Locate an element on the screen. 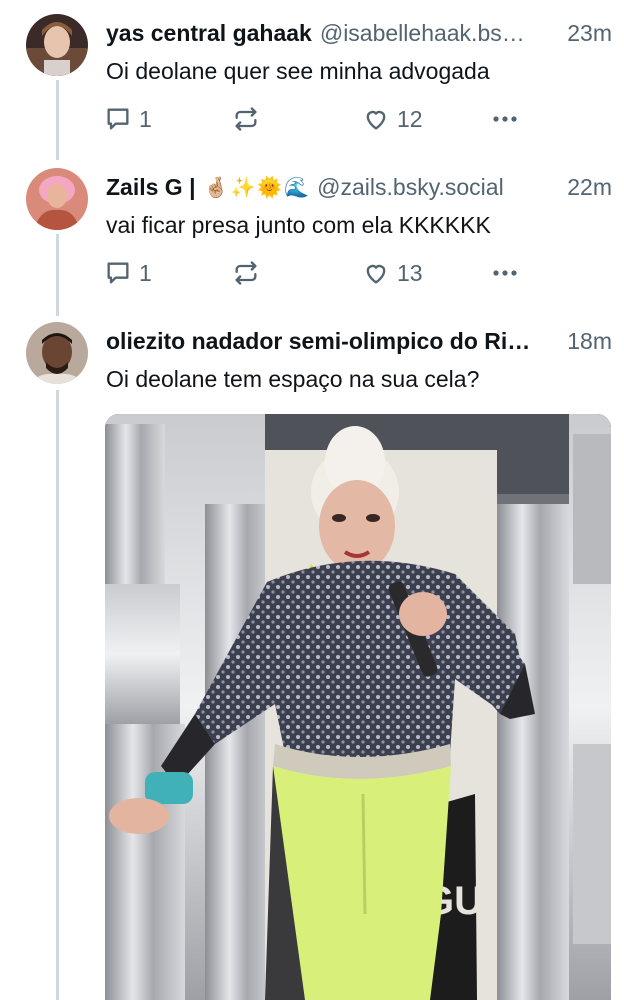 This screenshot has height=1000, width=624. author-handle: @zails.bsky.social is located at coordinates (437, 187).